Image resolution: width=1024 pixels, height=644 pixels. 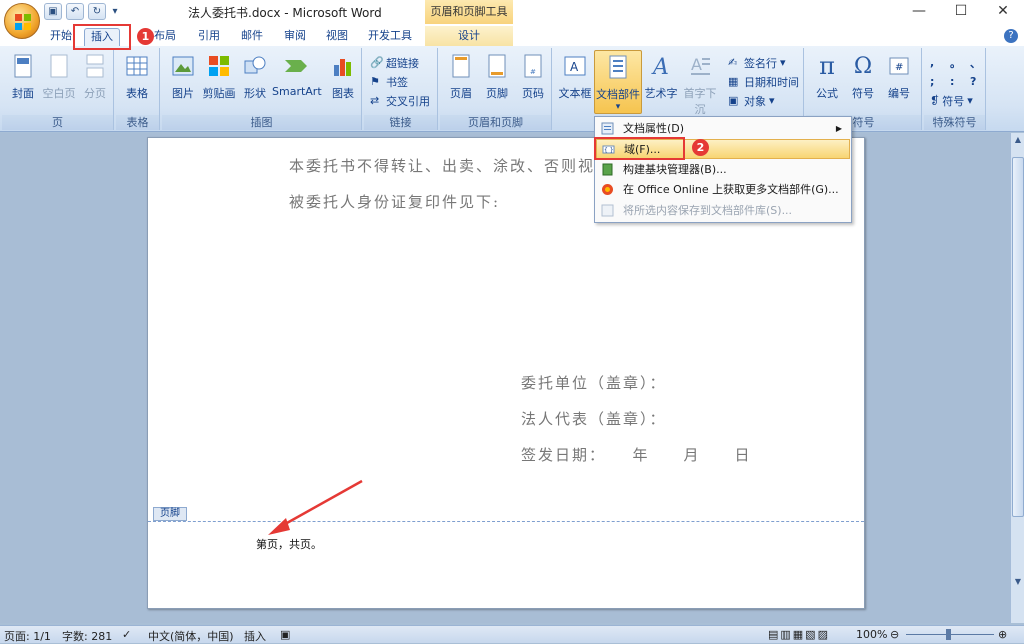 What do you see at coordinates (751, 100) in the screenshot?
I see `object-button: ▣ 对象 ▾` at bounding box center [751, 100].